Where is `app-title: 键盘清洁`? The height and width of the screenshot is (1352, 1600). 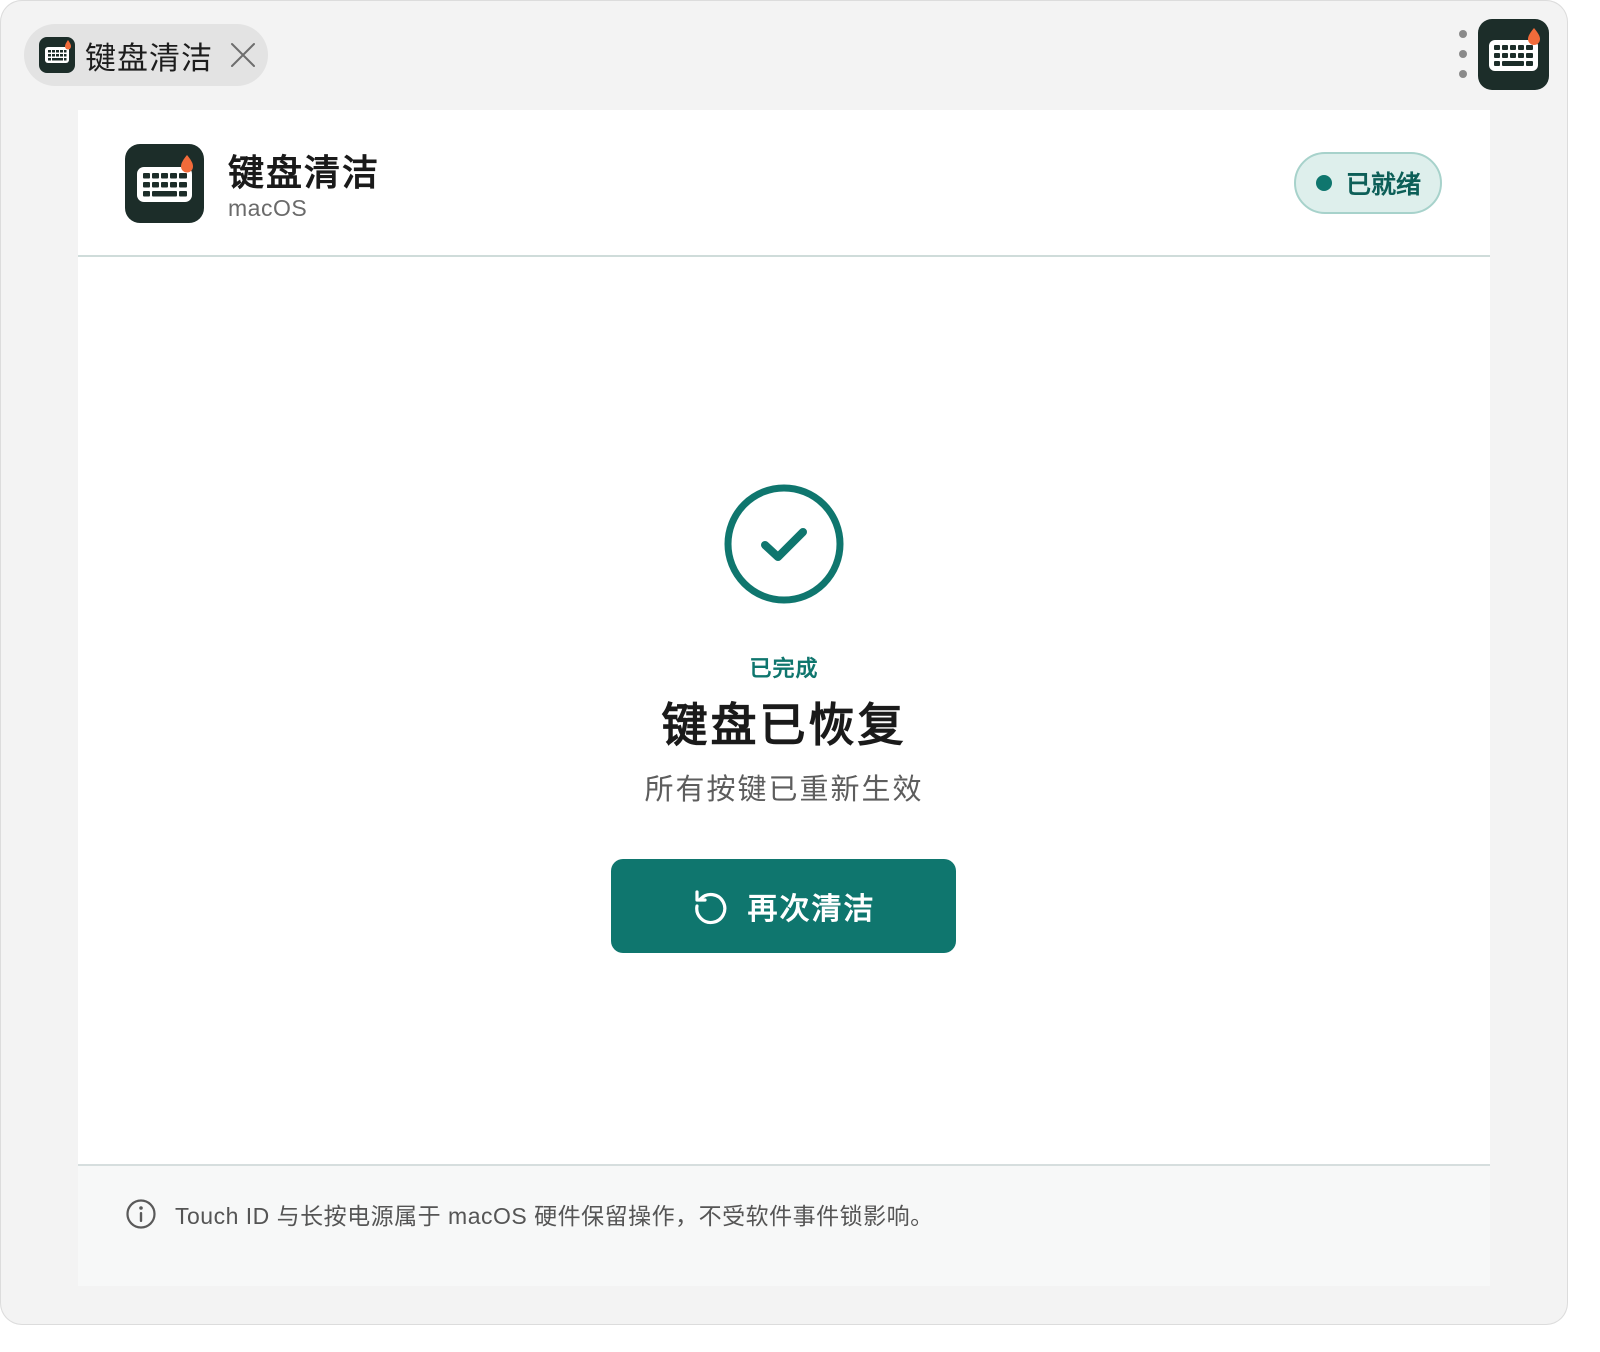
app-title: 键盘清洁 is located at coordinates (304, 172).